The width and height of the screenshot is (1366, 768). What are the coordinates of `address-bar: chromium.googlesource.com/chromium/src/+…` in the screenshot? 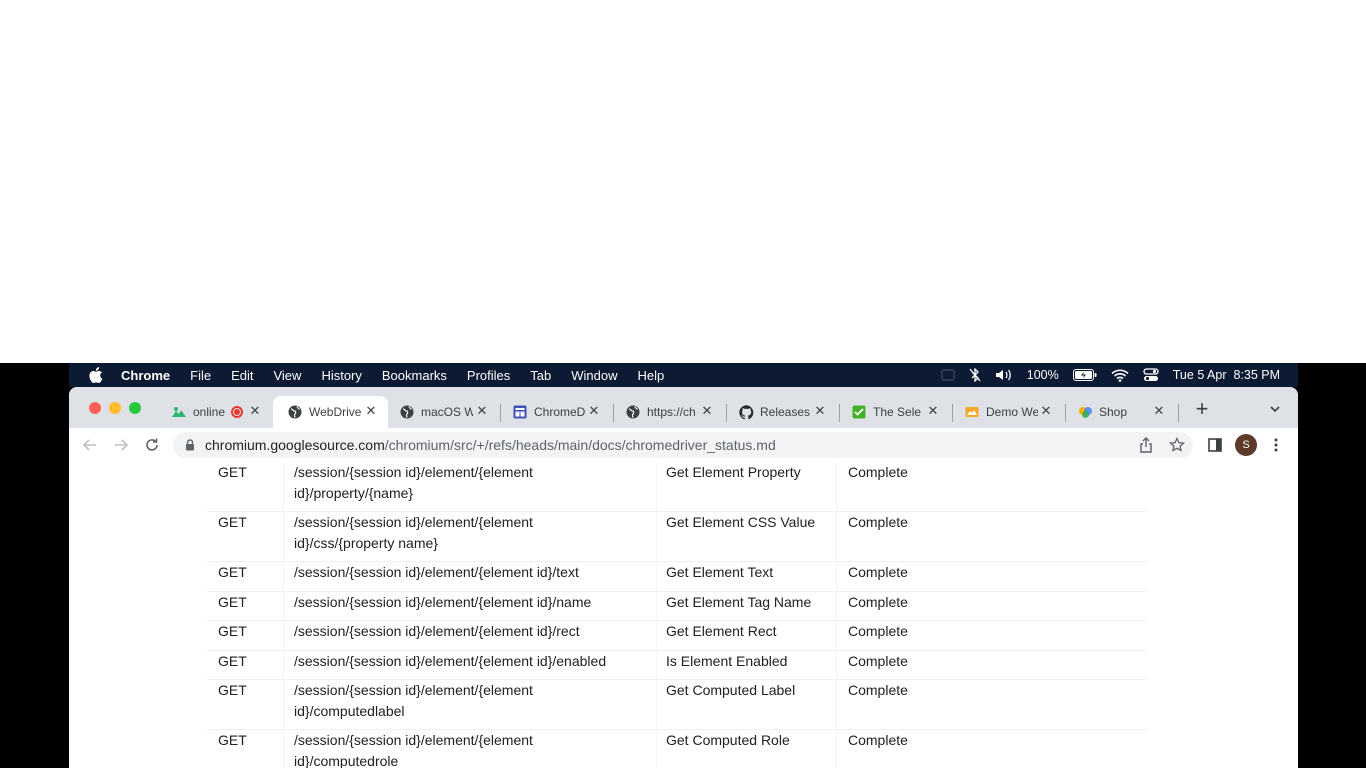 It's located at (683, 445).